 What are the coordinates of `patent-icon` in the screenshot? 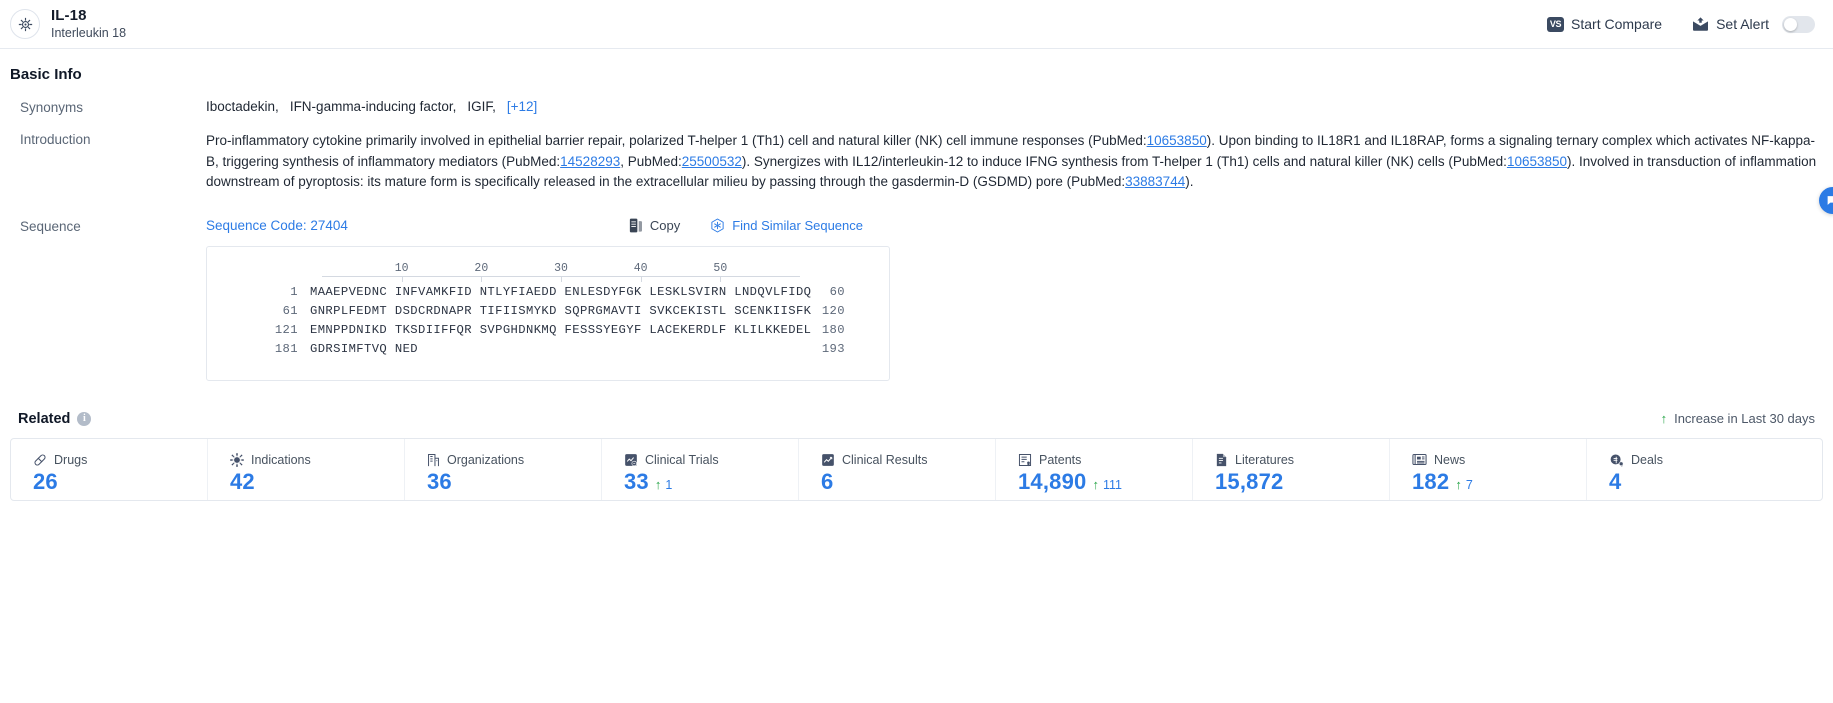 It's located at (1025, 460).